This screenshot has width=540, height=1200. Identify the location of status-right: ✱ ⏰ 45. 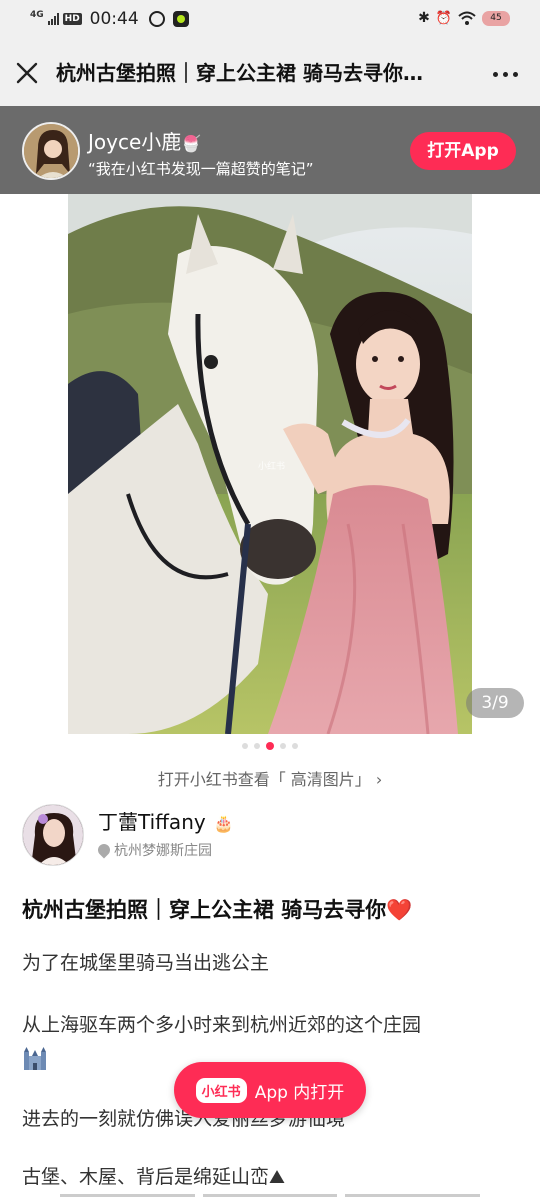
(464, 18).